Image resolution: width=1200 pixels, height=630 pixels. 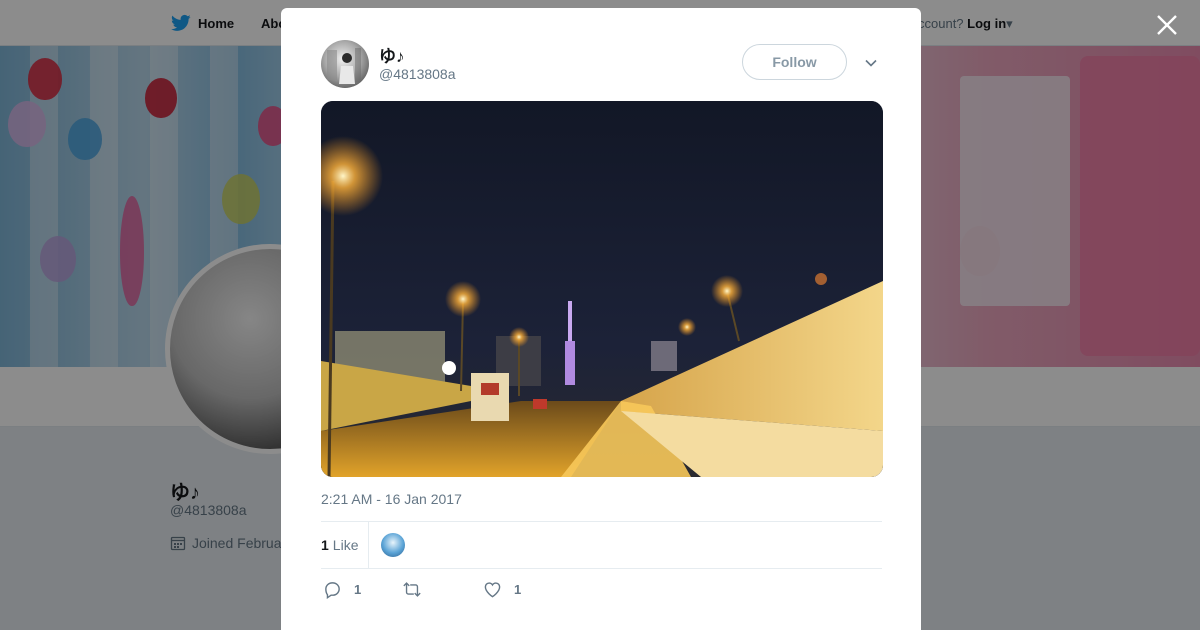 What do you see at coordinates (492, 590) in the screenshot?
I see `heart-icon` at bounding box center [492, 590].